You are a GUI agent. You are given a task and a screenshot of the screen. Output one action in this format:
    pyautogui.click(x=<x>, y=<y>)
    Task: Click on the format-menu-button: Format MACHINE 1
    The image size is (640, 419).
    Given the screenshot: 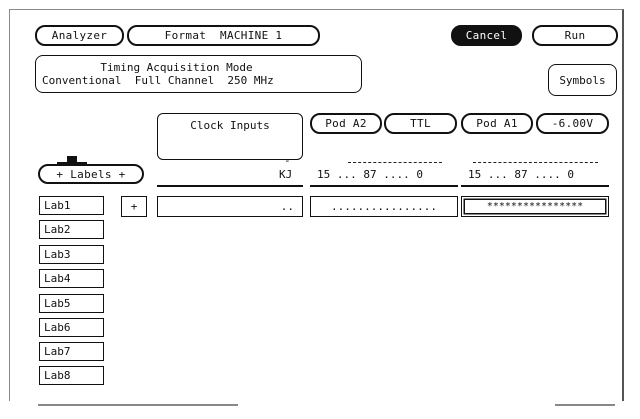 What is the action you would take?
    pyautogui.click(x=223, y=35)
    